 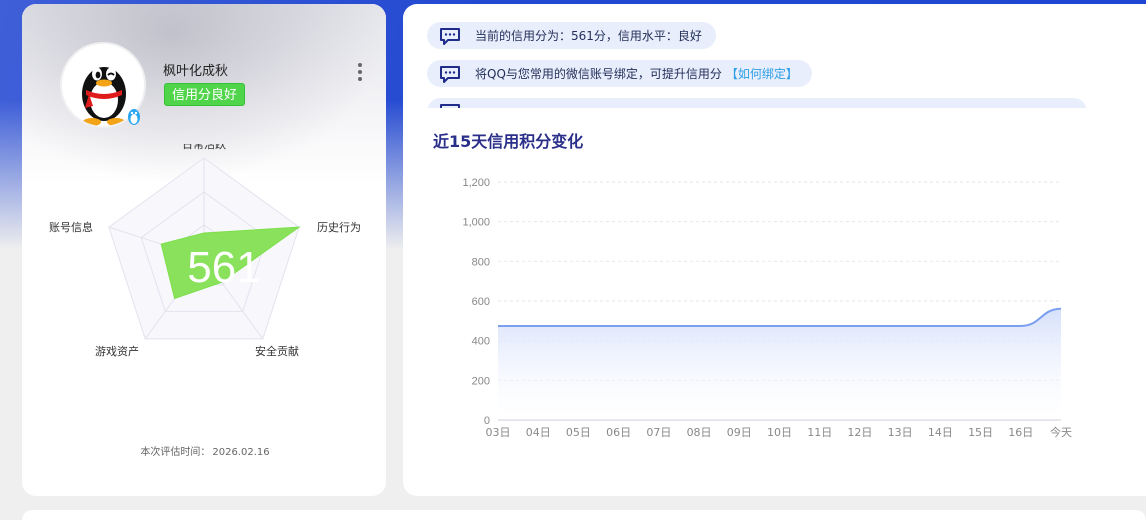 What do you see at coordinates (277, 351) in the screenshot?
I see `radar-dimension-label: 安全贡献` at bounding box center [277, 351].